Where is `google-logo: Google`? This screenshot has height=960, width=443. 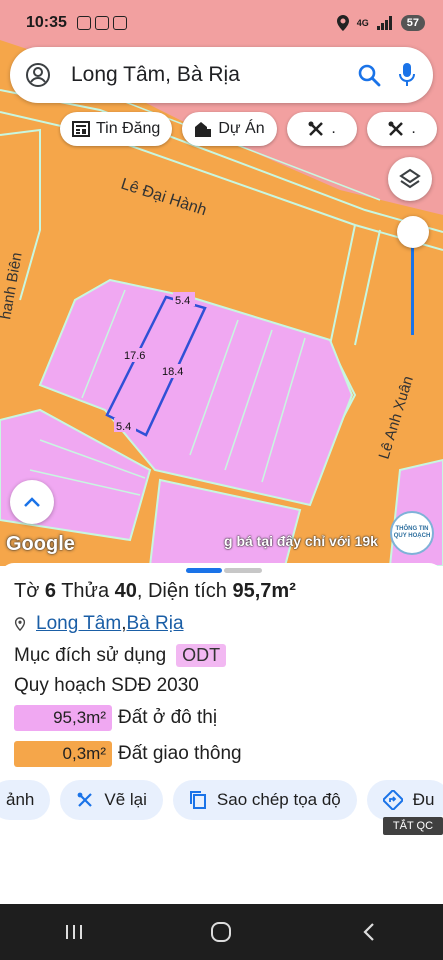
google-logo: Google is located at coordinates (40, 544).